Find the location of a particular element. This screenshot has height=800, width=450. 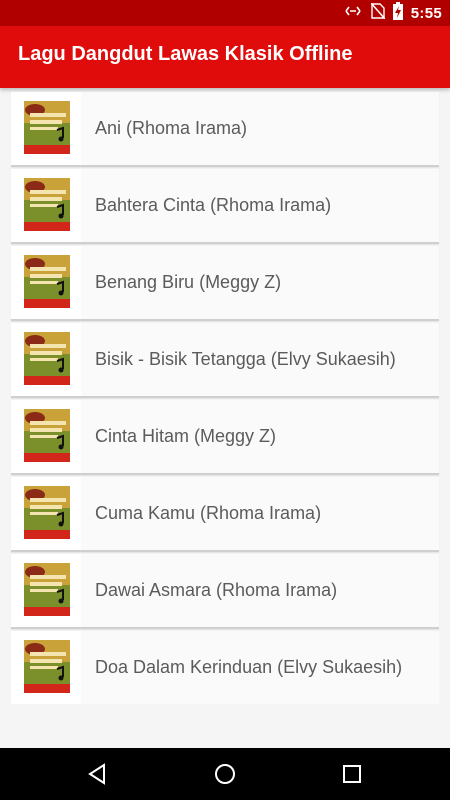

status-icons: 5:55 is located at coordinates (392, 13).